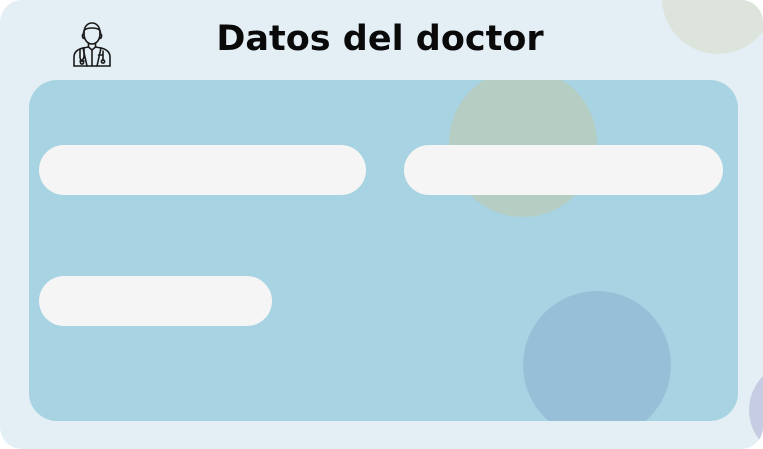  What do you see at coordinates (92, 44) in the screenshot?
I see `doctor-icon` at bounding box center [92, 44].